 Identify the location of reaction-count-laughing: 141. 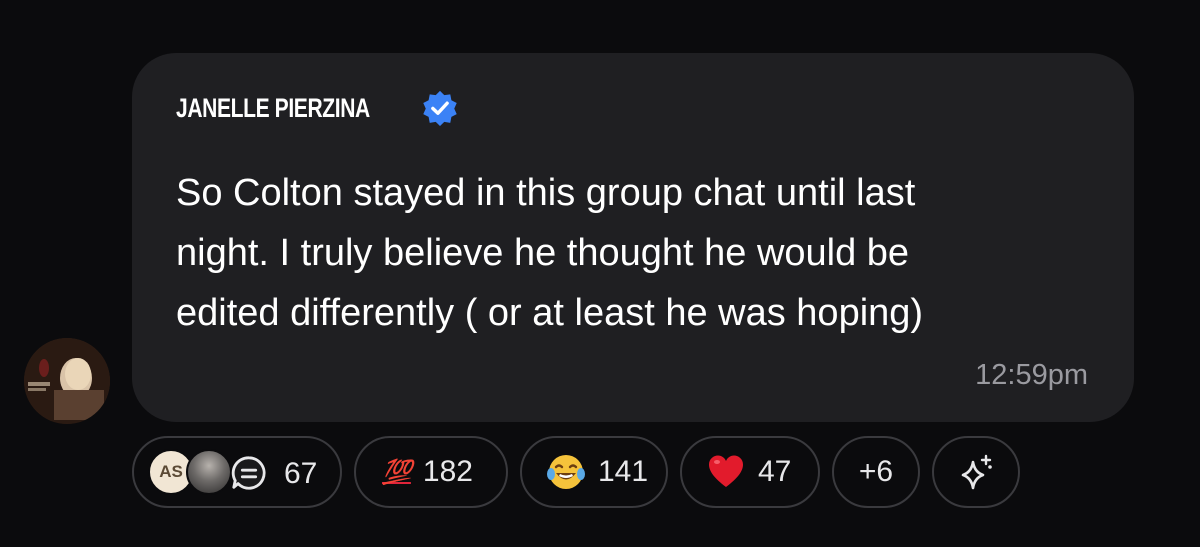
(623, 471).